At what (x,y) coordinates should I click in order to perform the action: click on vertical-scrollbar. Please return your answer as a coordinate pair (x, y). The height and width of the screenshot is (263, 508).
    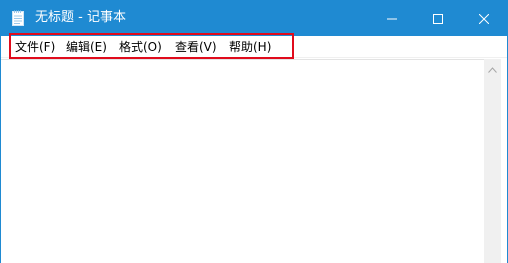
    Looking at the image, I should click on (492, 161).